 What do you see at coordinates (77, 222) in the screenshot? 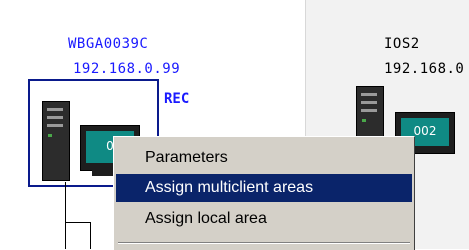
I see `network-cable-branch` at bounding box center [77, 222].